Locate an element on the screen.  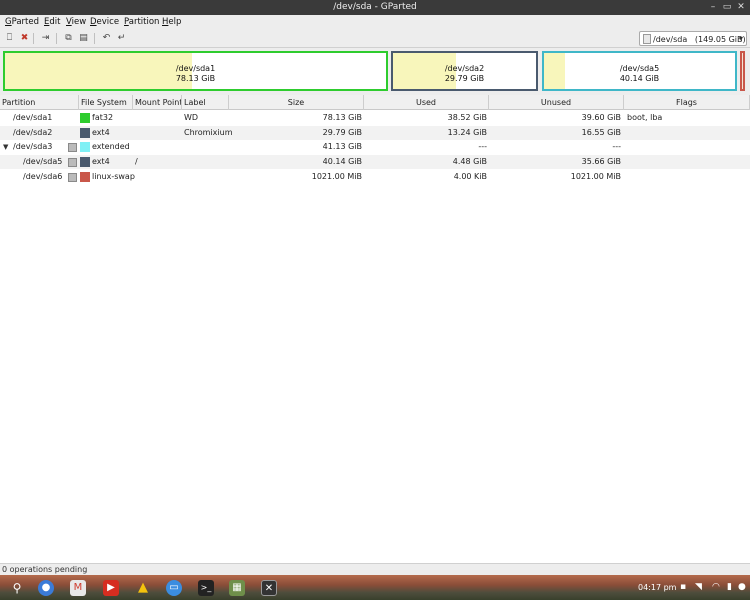
filesystem: fat32 is located at coordinates (103, 117).